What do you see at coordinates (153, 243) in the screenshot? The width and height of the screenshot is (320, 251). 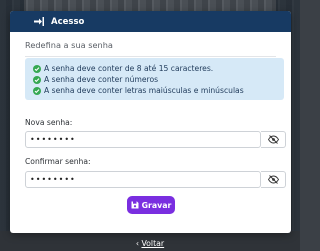 I see `back-link-label: Voltar` at bounding box center [153, 243].